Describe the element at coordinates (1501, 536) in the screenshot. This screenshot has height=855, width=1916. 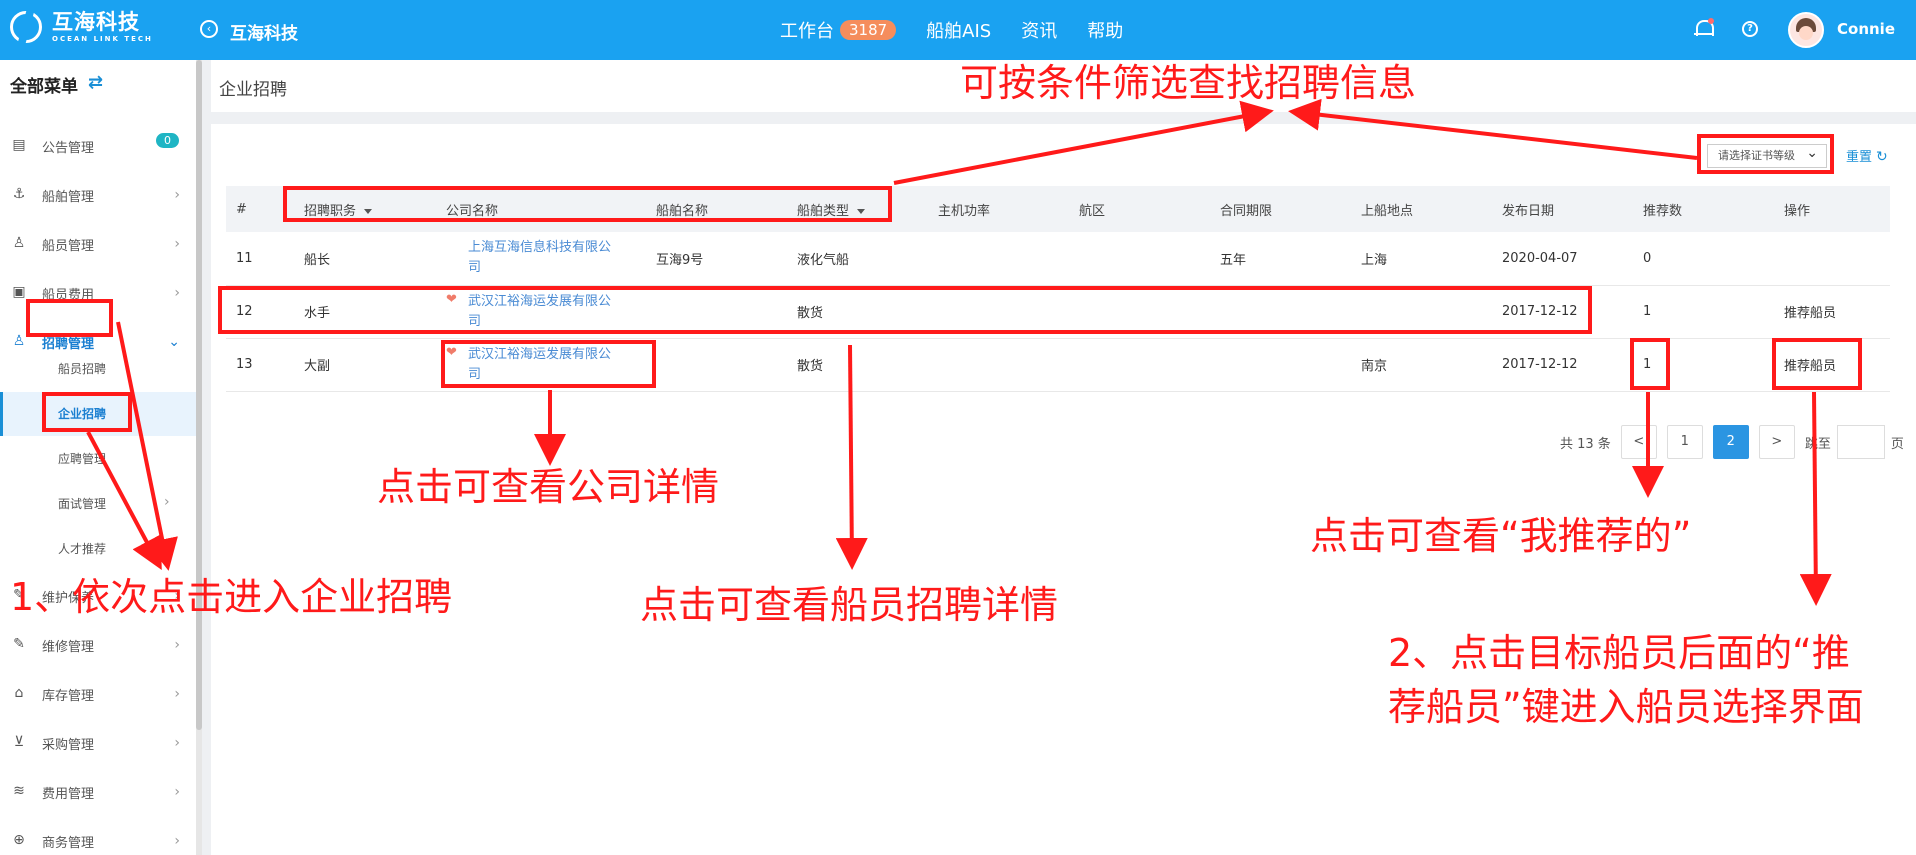
I see `annotation-my-recommend-text: 点击可查看“我推荐的”` at that location.